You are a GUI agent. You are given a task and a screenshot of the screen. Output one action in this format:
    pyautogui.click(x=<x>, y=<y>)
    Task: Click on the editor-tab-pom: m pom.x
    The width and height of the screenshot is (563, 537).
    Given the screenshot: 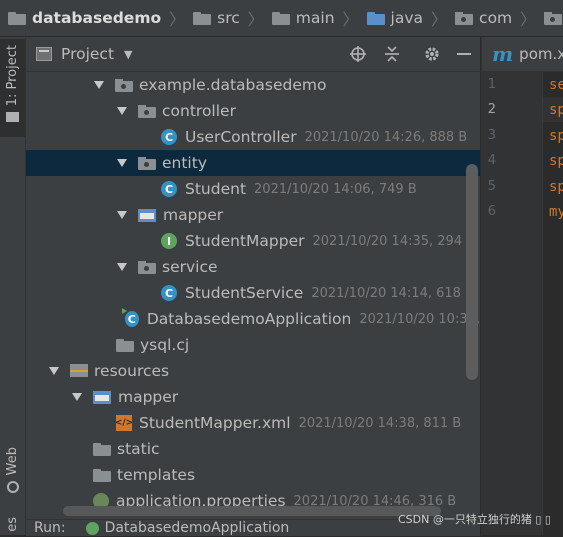 What is the action you would take?
    pyautogui.click(x=522, y=54)
    